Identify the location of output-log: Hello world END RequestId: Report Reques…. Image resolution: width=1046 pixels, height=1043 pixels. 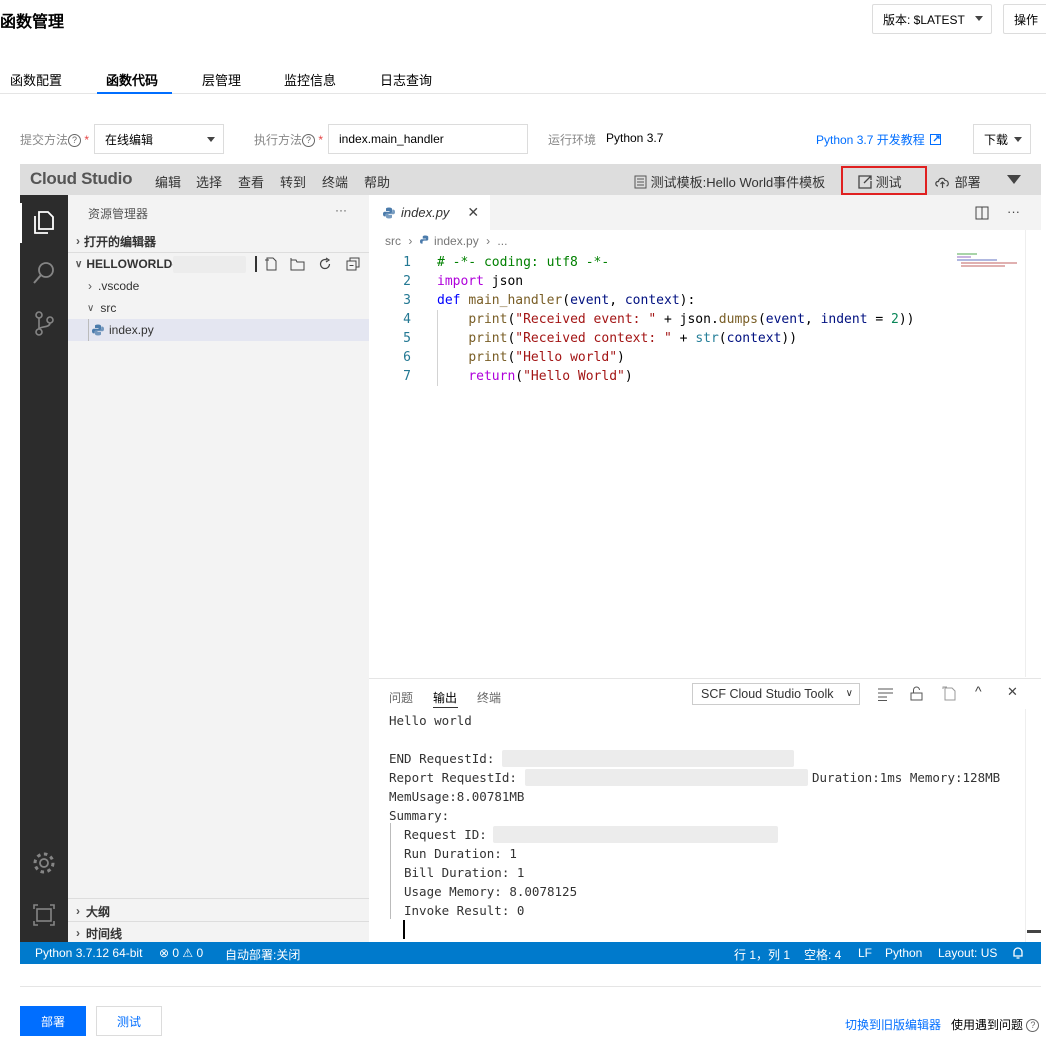
(697, 826).